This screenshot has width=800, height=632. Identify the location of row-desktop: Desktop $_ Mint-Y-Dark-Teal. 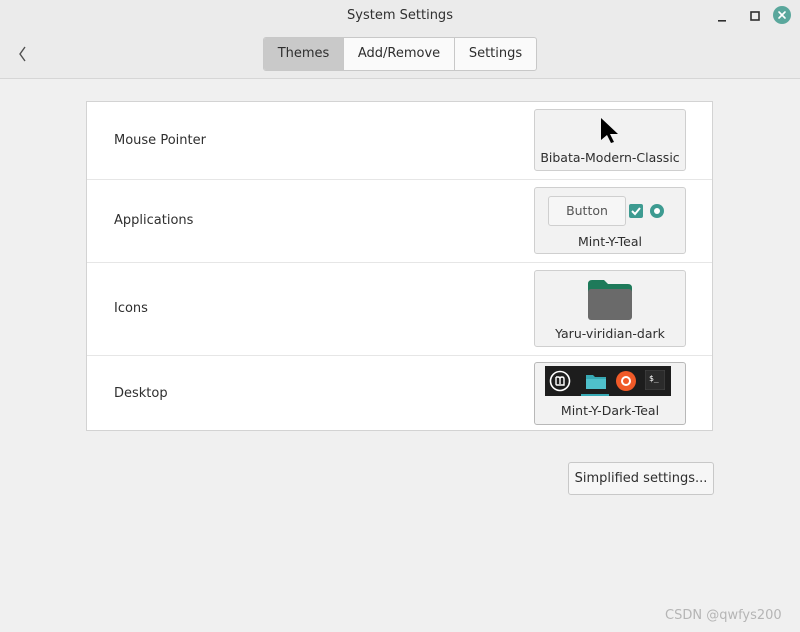
(399, 393).